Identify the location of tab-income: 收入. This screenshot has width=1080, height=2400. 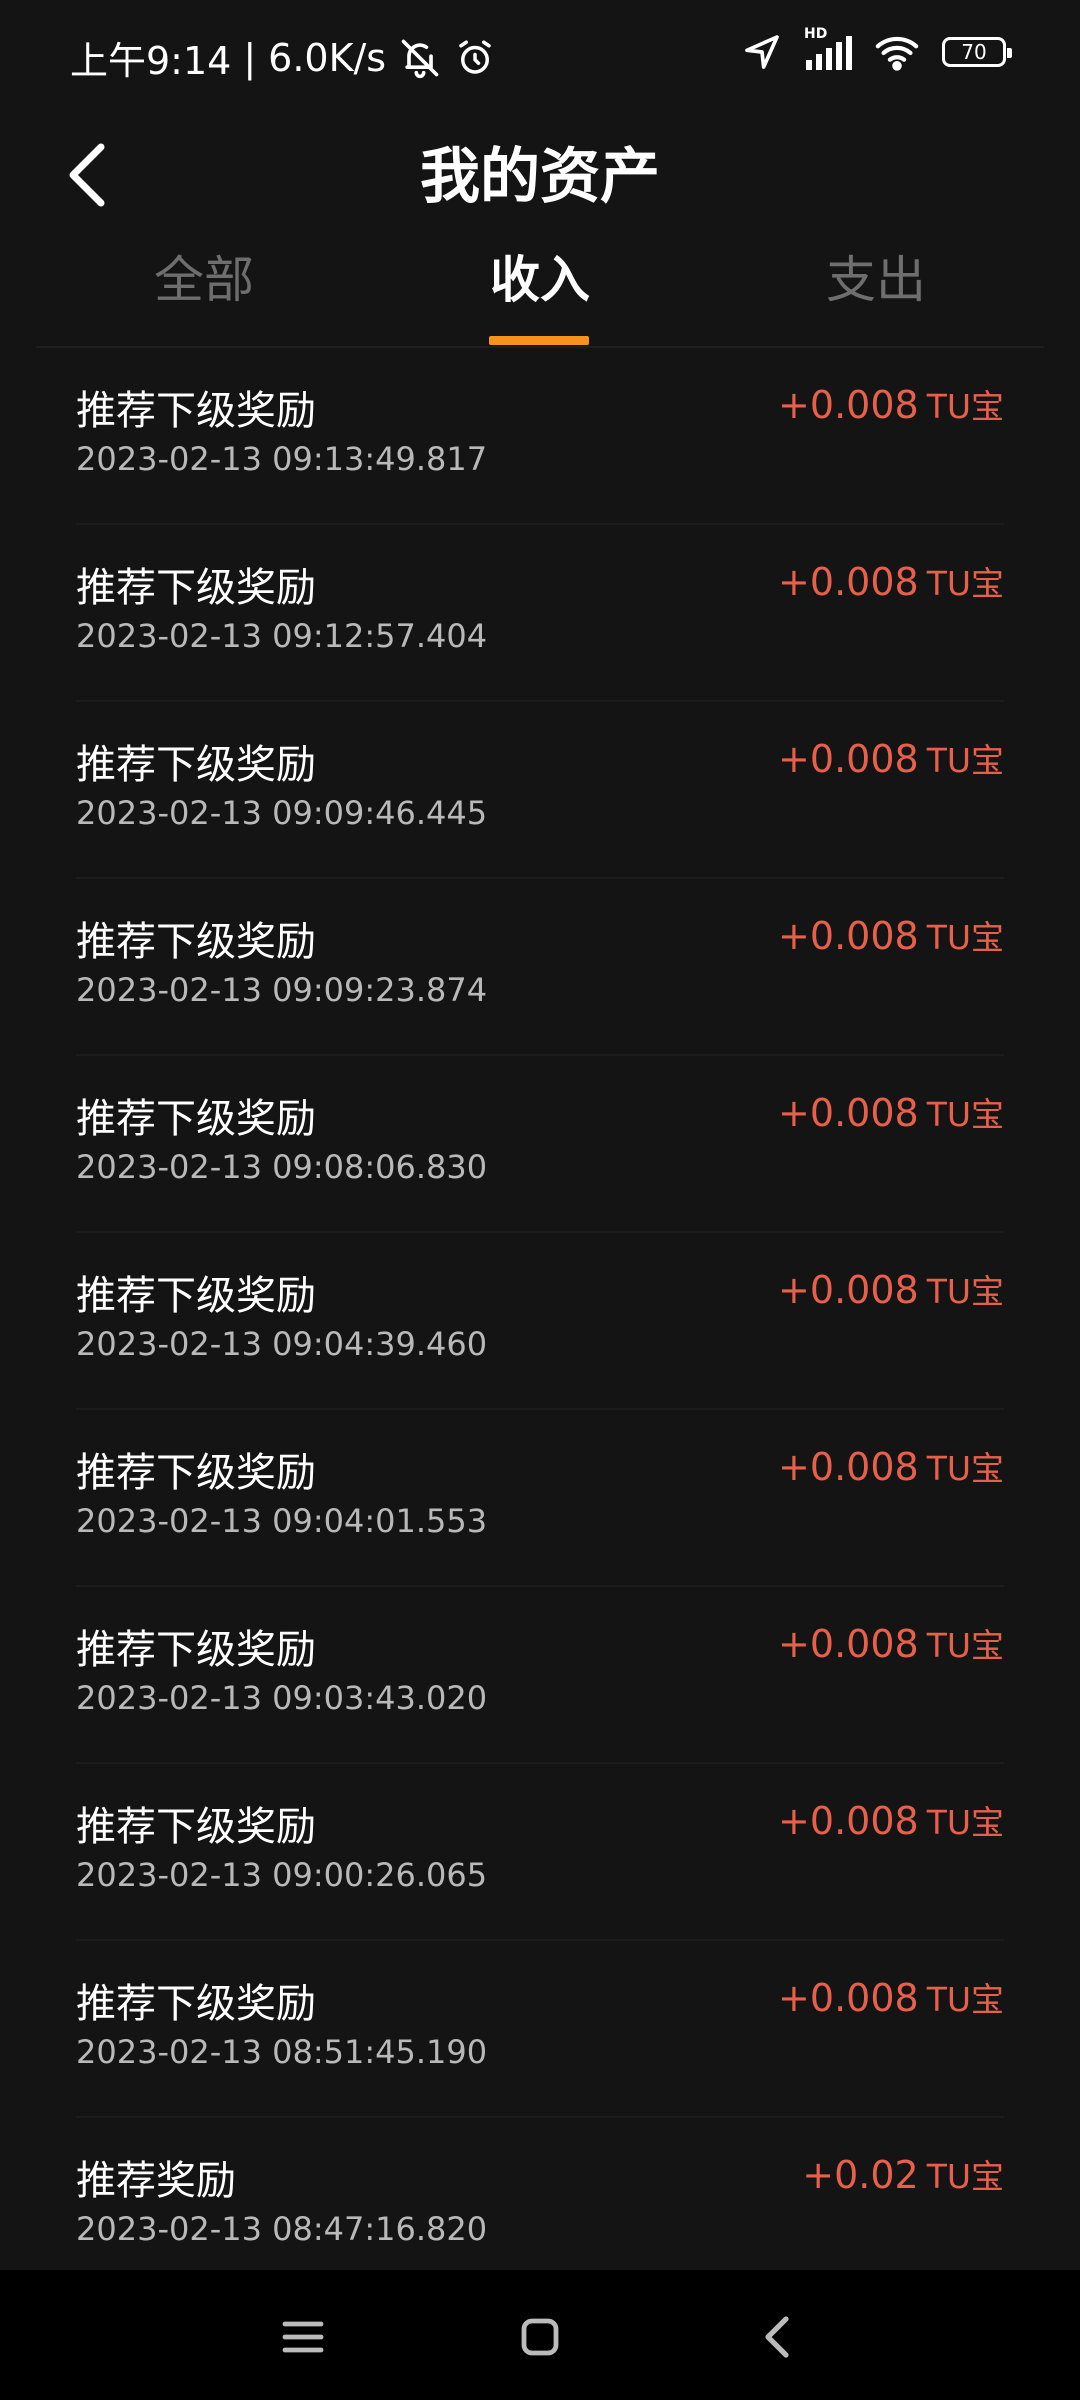
(540, 291).